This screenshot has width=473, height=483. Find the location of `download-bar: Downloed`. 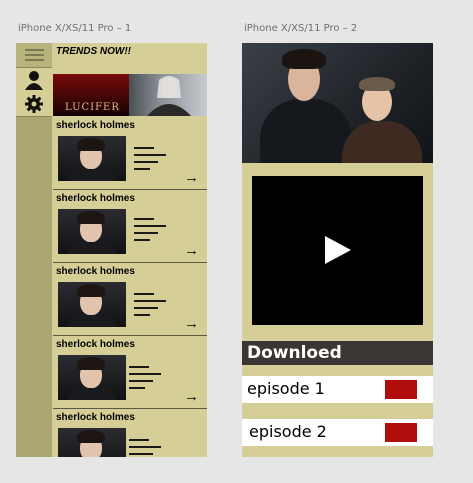

download-bar: Downloed is located at coordinates (337, 353).